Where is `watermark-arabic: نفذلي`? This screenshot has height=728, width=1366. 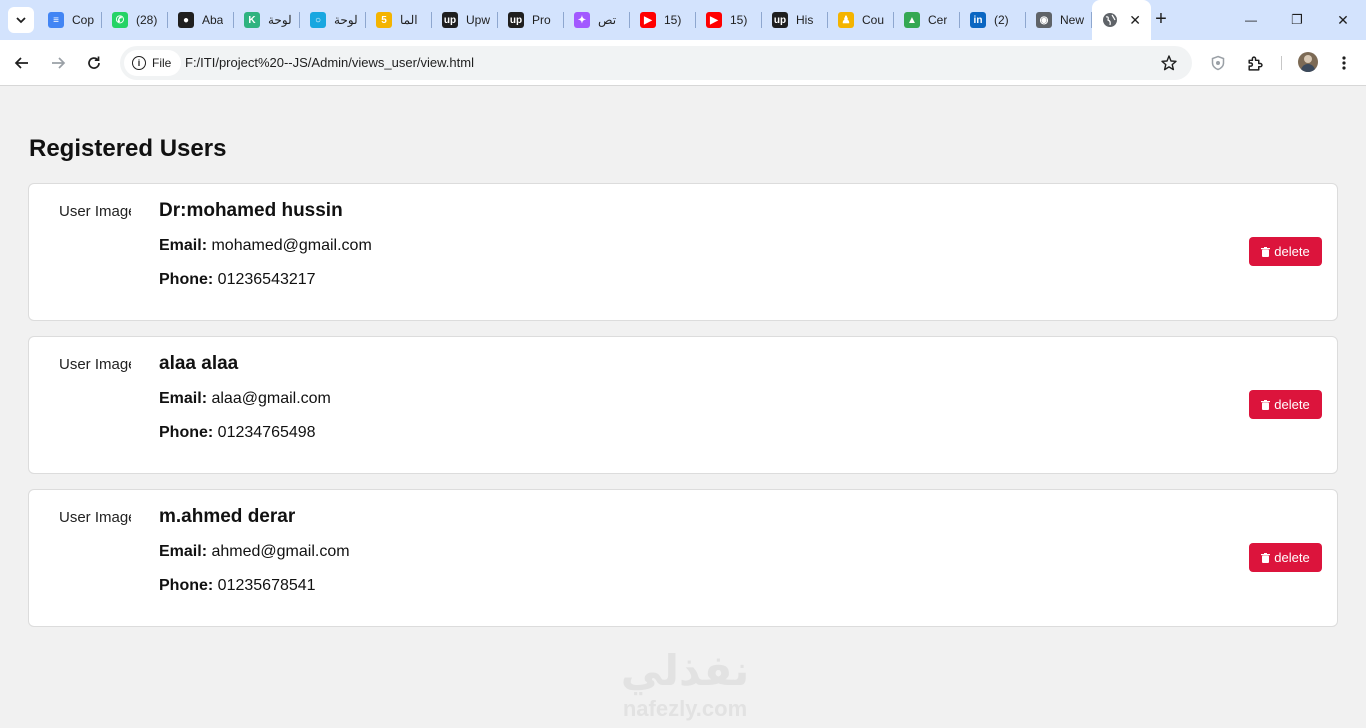 watermark-arabic: نفذلي is located at coordinates (685, 670).